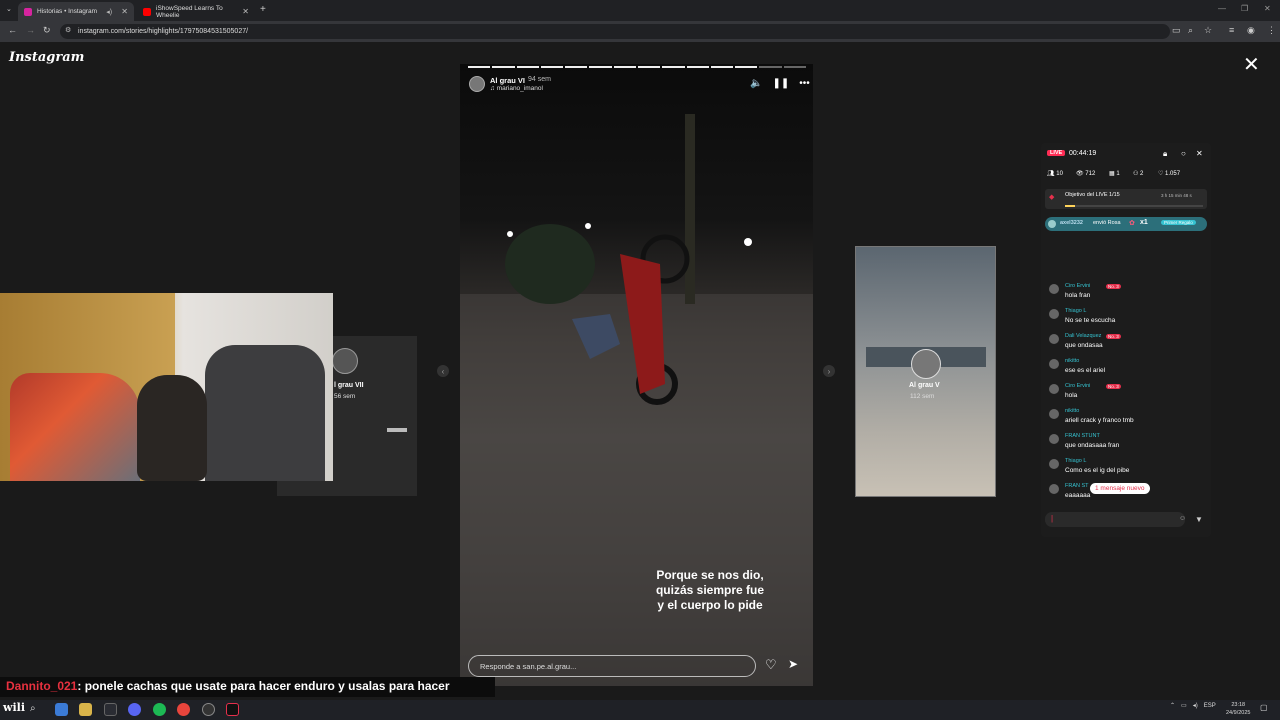 Image resolution: width=1280 pixels, height=720 pixels. I want to click on new-tab-icon: +, so click(263, 9).